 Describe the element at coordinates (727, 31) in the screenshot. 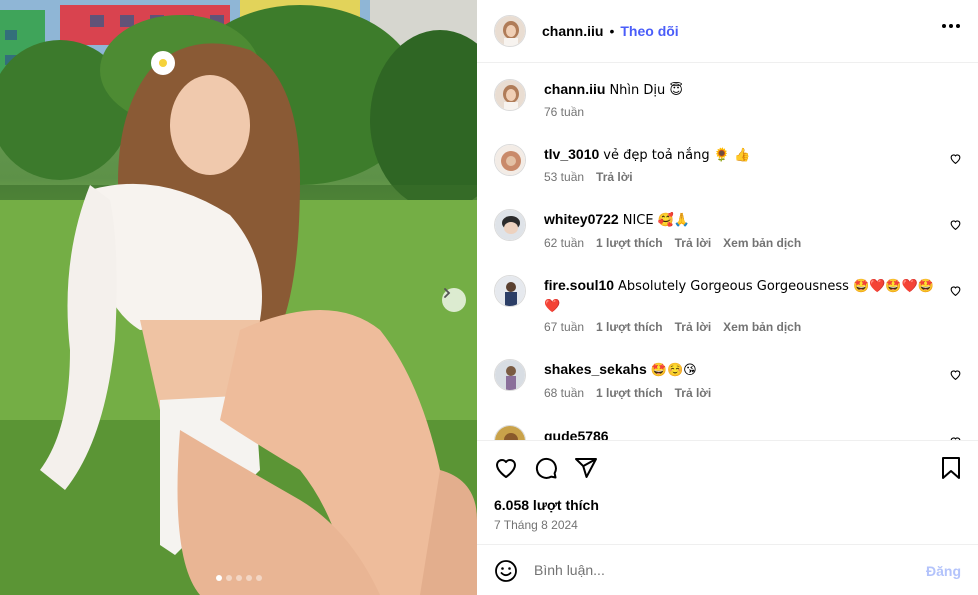

I see `post-header: chann.iiu • Theo dõi` at that location.